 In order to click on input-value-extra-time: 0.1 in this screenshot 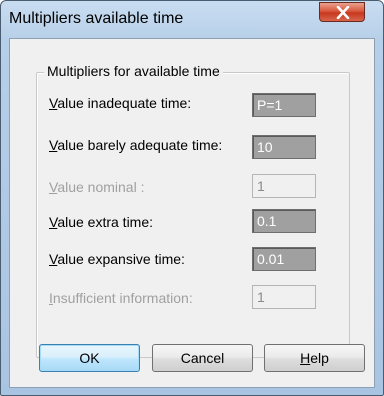, I will do `click(284, 221)`.